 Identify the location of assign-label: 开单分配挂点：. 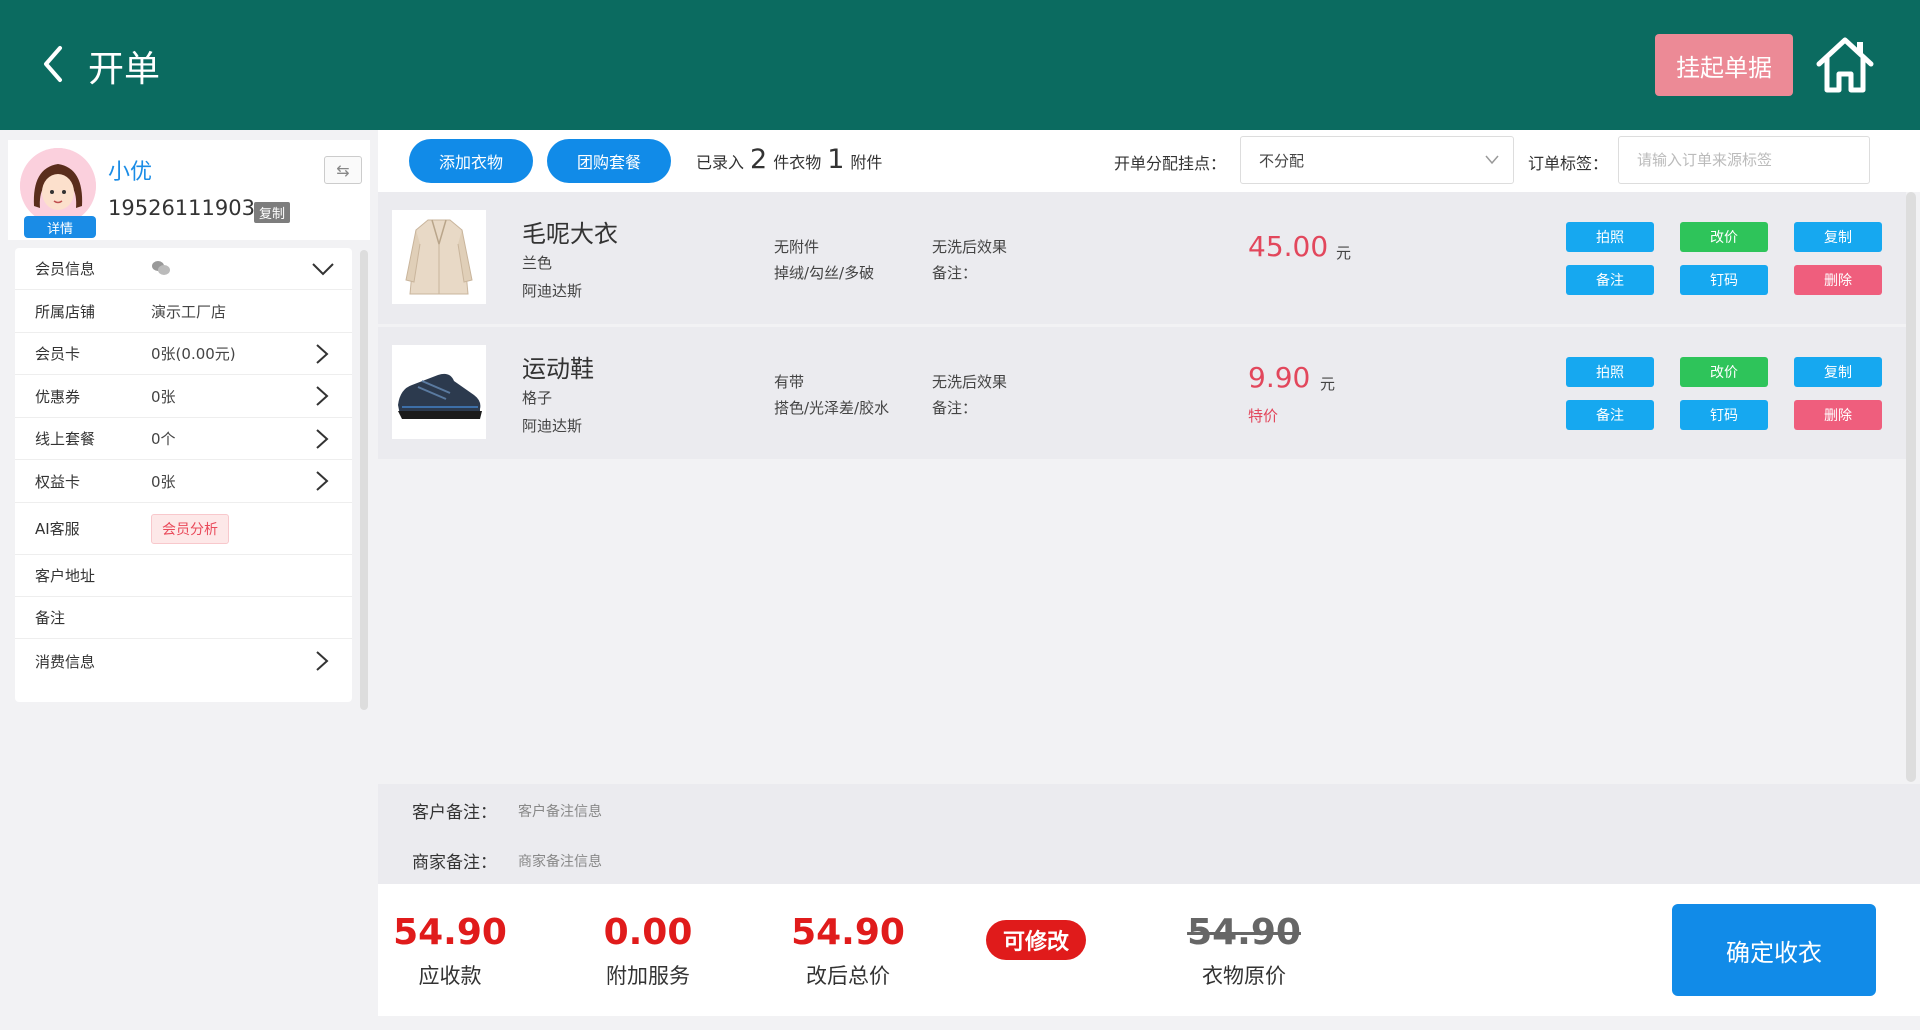
(1170, 163).